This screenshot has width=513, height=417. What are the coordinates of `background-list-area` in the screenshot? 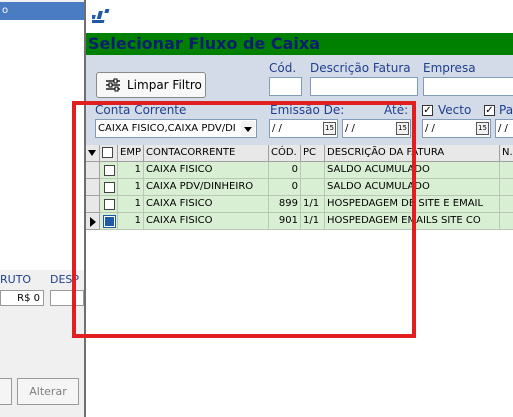 It's located at (42, 154).